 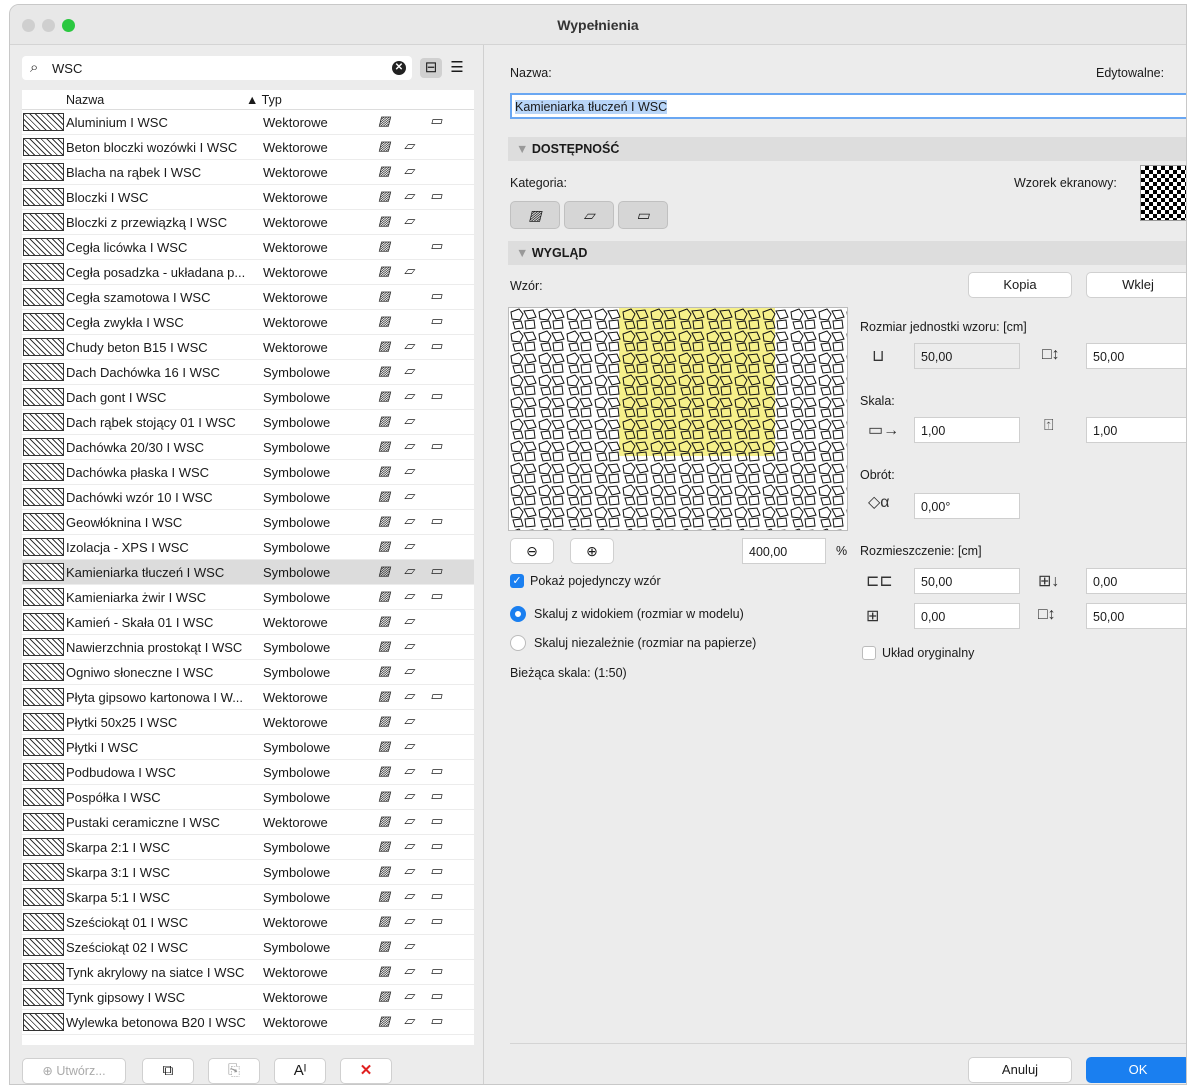 I want to click on table-row: Chudy beton B15 I WSC Wektorowe ▨ ▱ ▭, so click(x=248, y=347).